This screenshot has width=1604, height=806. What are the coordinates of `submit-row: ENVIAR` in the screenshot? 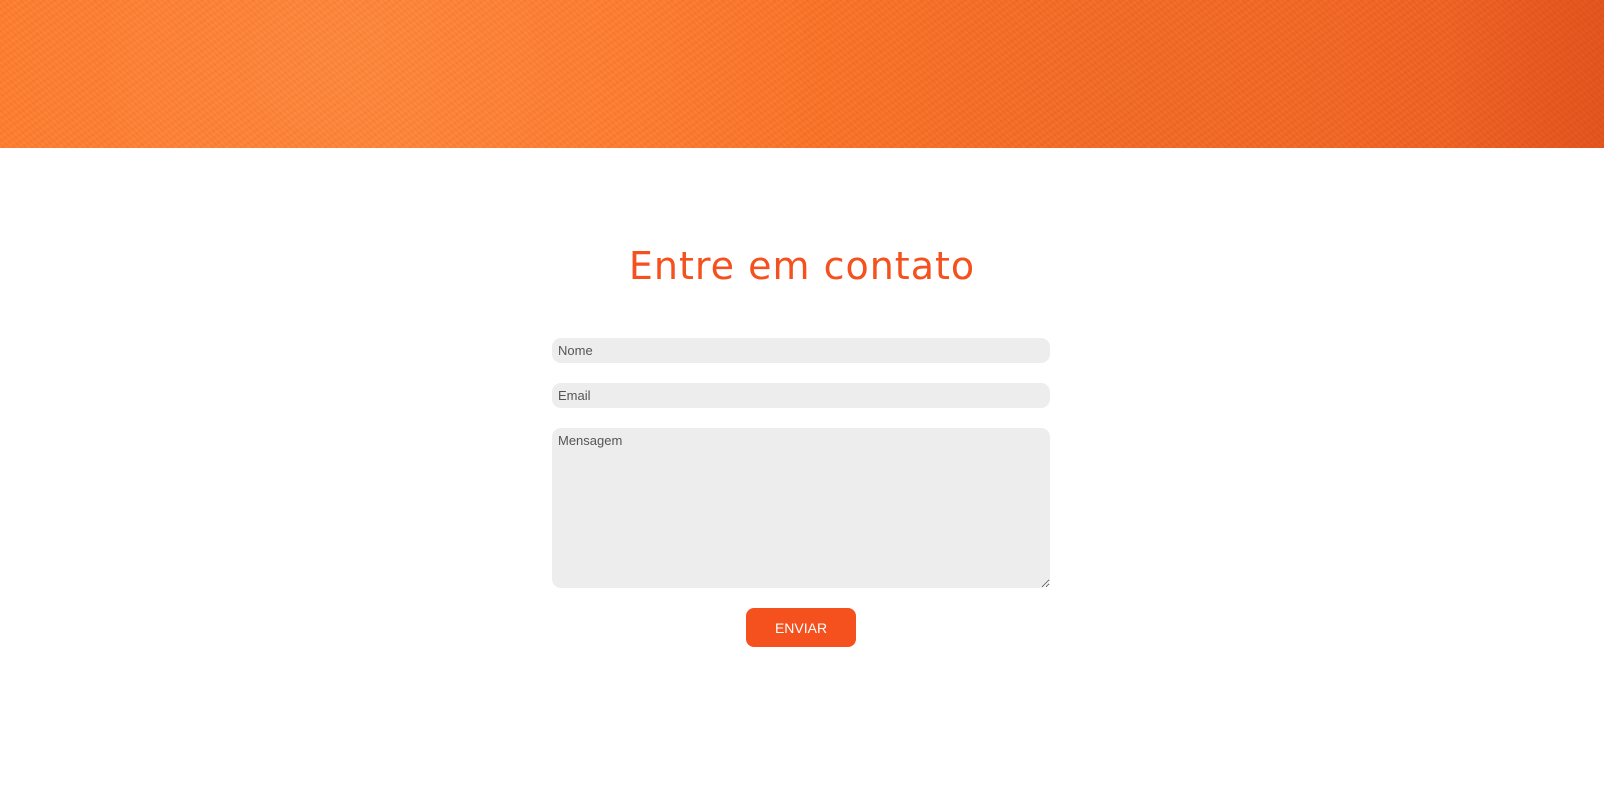 It's located at (801, 627).